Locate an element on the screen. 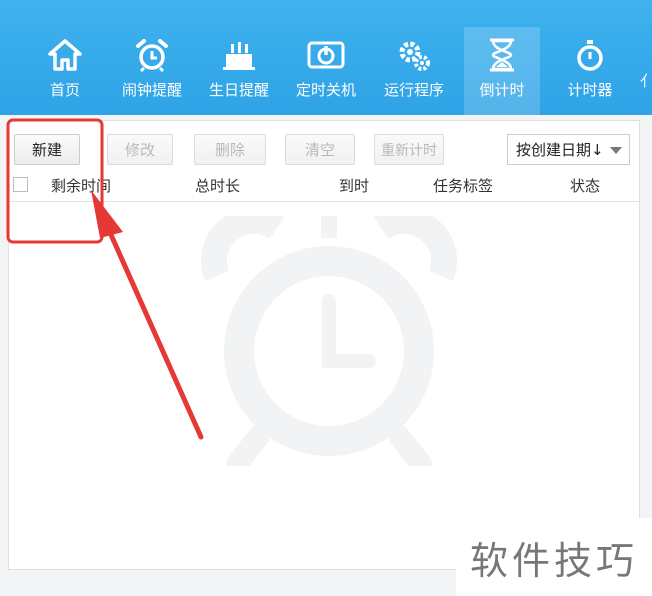 This screenshot has height=596, width=652. sort-select-value: 按创建日期↓ is located at coordinates (560, 150).